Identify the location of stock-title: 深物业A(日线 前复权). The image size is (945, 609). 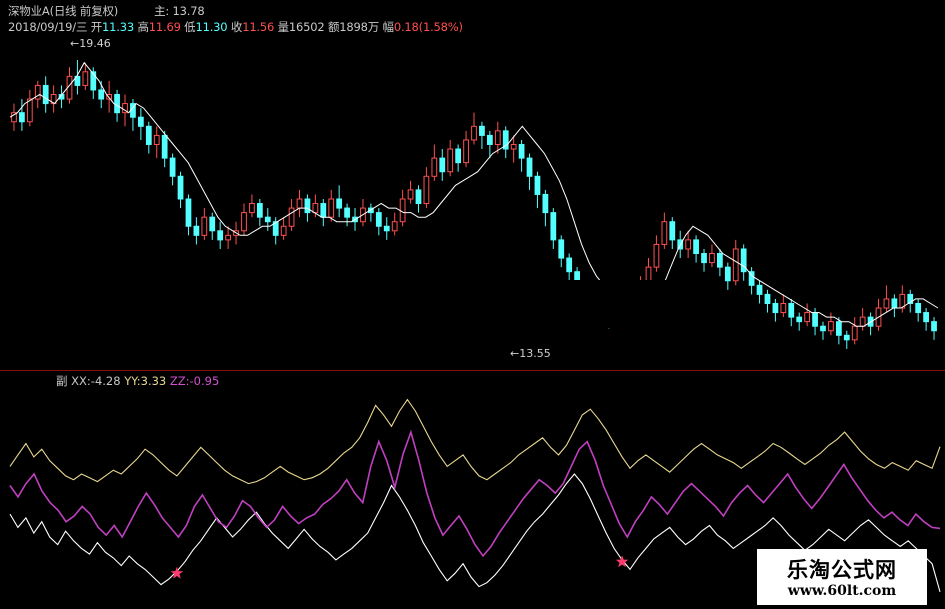
(63, 11).